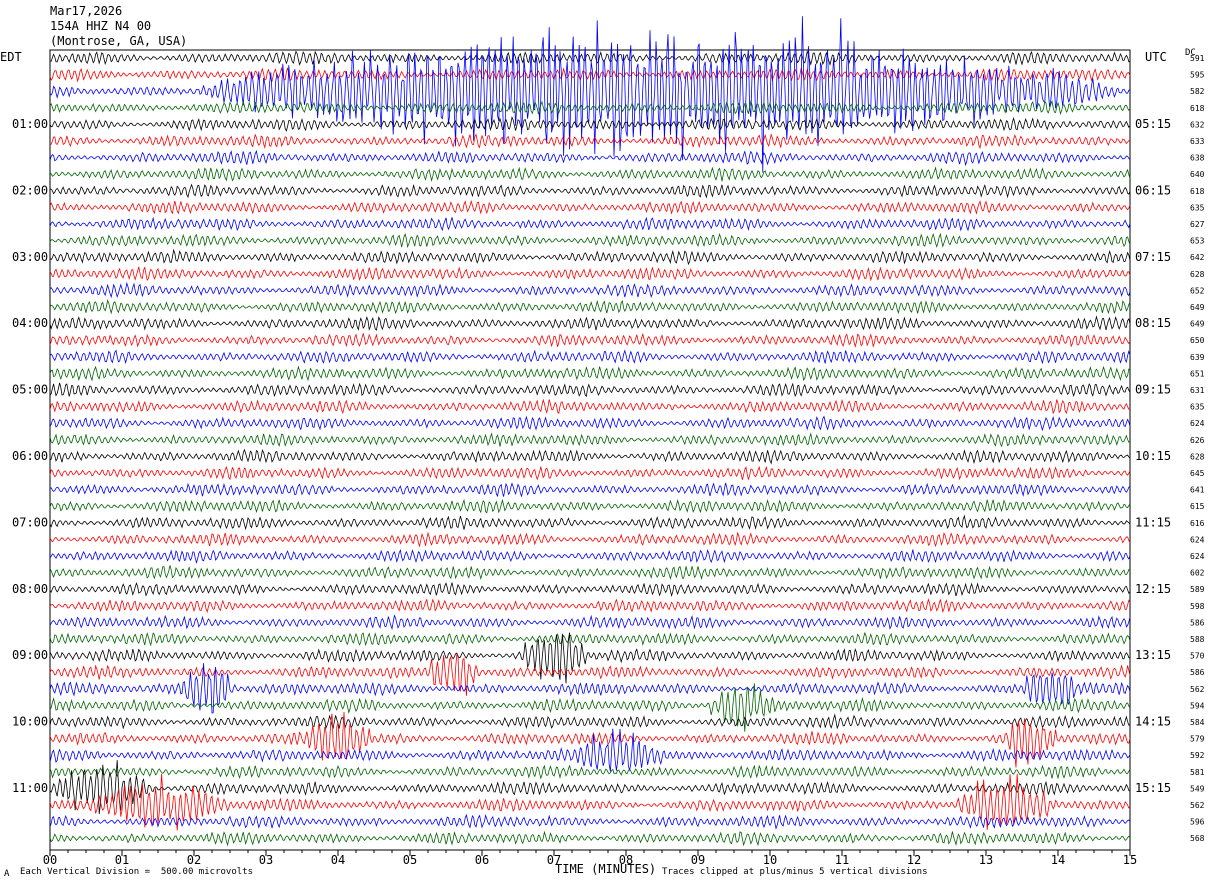 Image resolution: width=1210 pixels, height=886 pixels. Describe the element at coordinates (101, 26) in the screenshot. I see `station-label: 154A HHZ N4 00` at that location.